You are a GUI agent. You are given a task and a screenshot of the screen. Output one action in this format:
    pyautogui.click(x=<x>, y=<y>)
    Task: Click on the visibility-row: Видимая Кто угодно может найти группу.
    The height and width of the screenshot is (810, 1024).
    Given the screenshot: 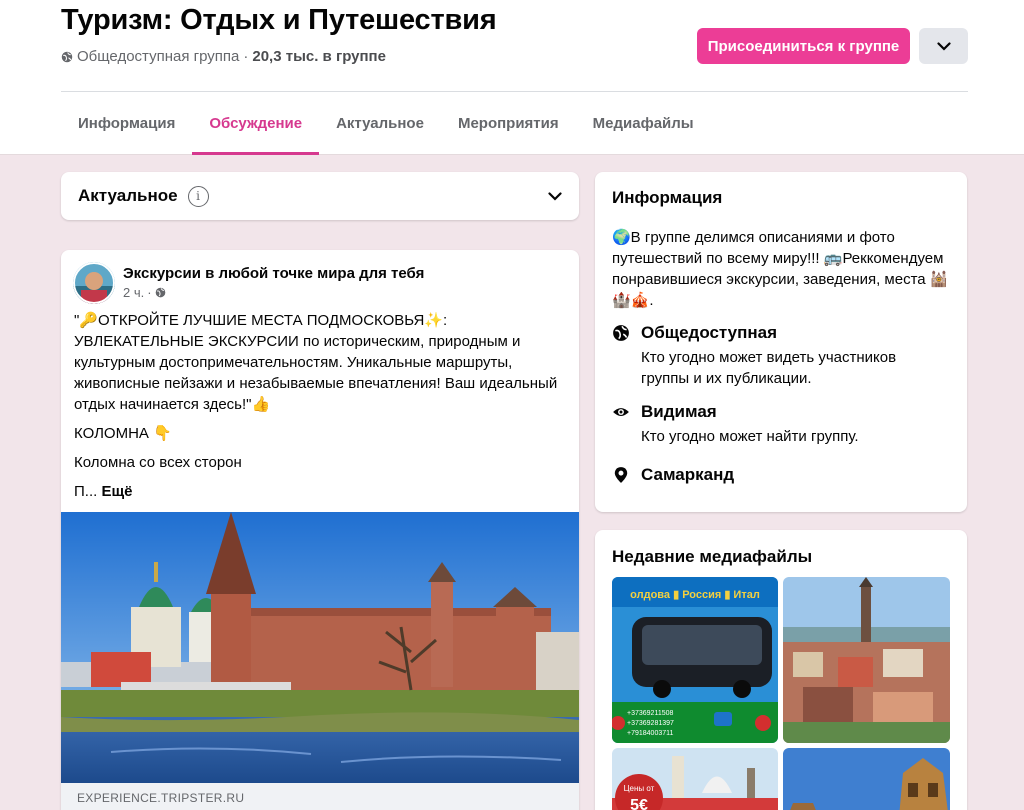 What is the action you would take?
    pyautogui.click(x=771, y=424)
    